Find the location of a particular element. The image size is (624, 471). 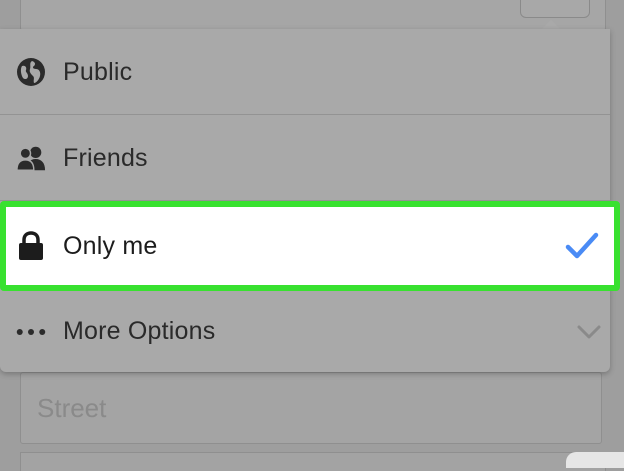

menu-item-label: More Options is located at coordinates (139, 331).